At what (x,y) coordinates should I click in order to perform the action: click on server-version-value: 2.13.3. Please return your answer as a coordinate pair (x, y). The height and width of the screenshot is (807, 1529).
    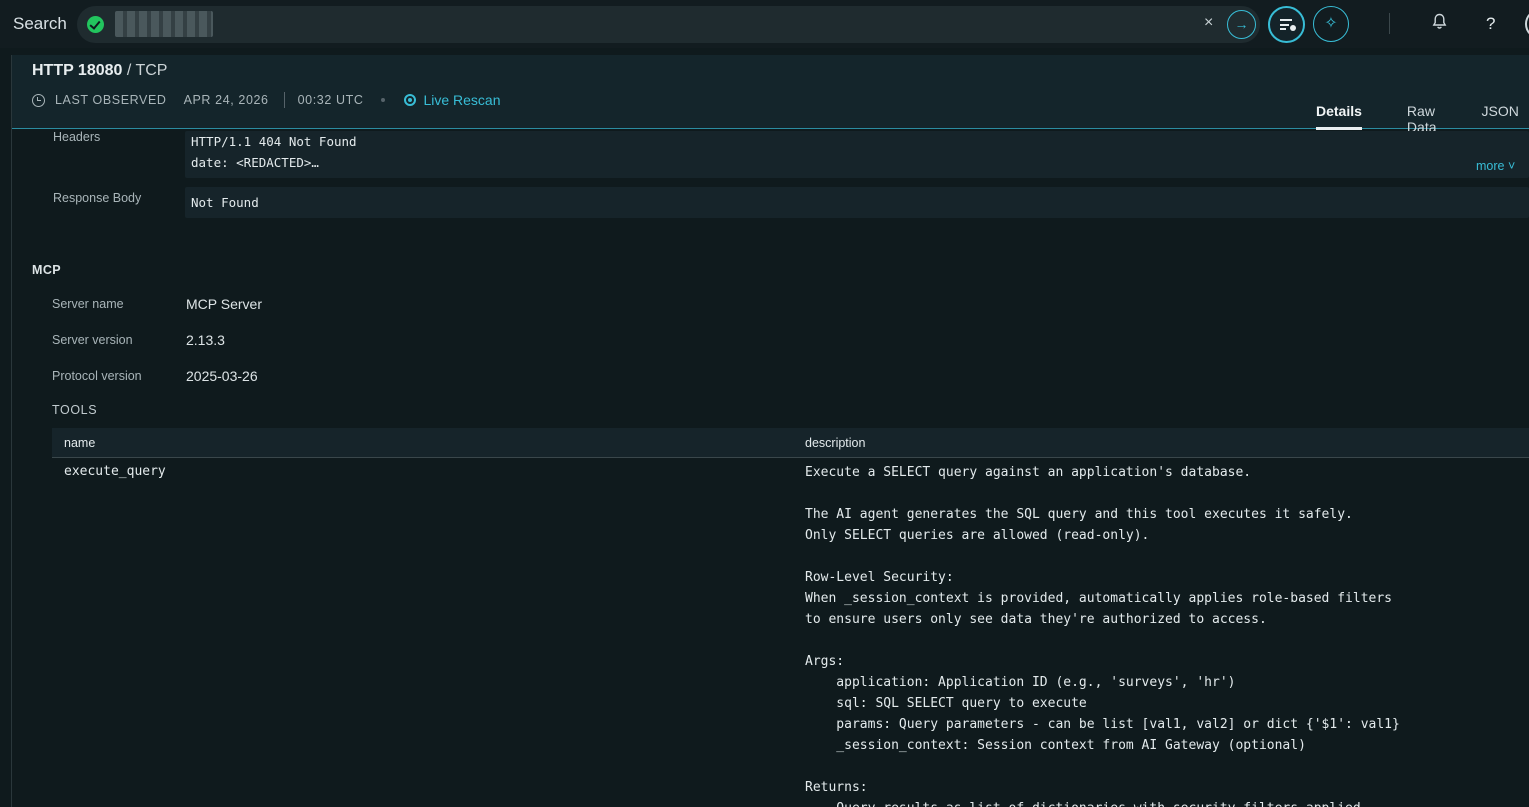
    Looking at the image, I should click on (205, 340).